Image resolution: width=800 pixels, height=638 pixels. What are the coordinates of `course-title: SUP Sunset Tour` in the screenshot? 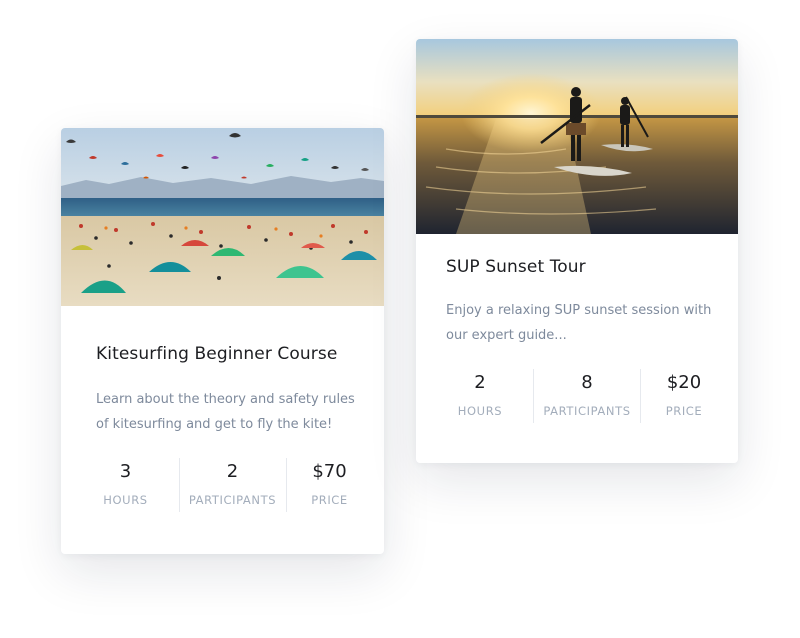 It's located at (516, 267).